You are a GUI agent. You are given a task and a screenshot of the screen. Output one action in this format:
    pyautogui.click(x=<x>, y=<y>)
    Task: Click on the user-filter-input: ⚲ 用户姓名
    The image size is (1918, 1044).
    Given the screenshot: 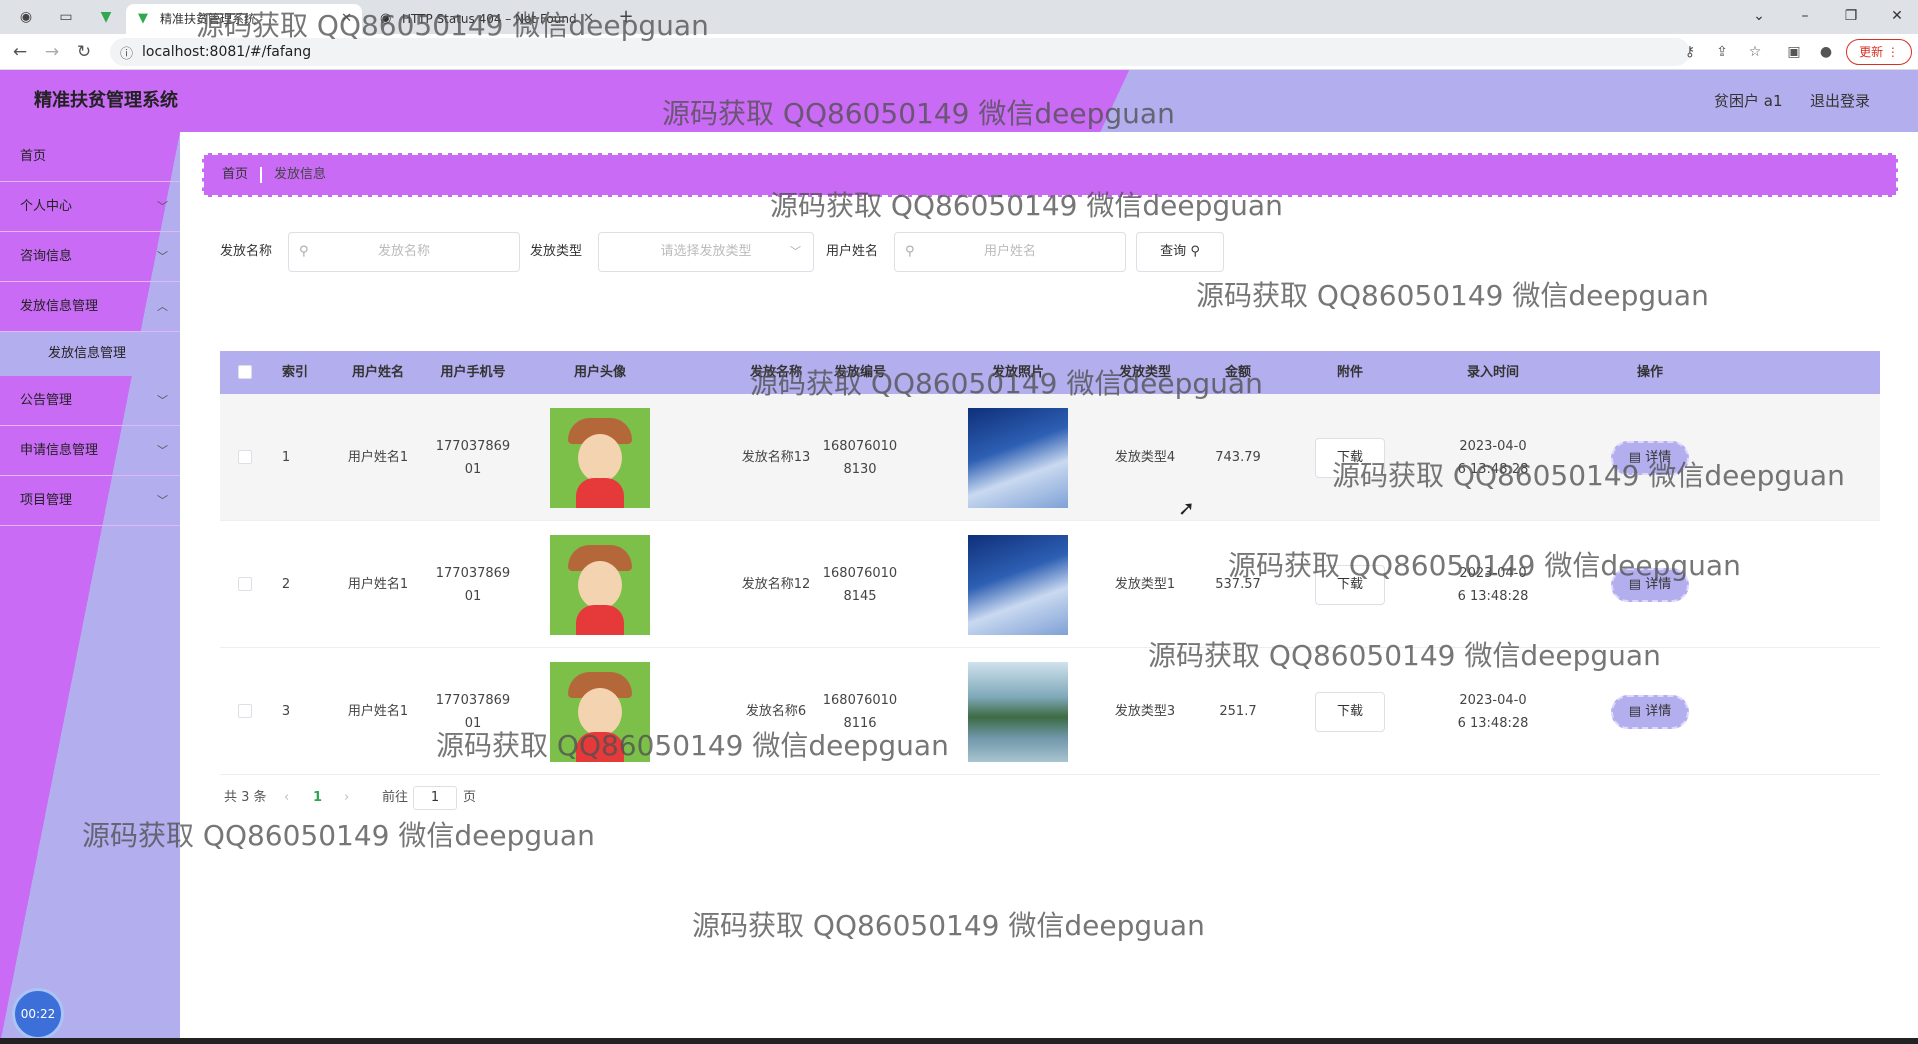 What is the action you would take?
    pyautogui.click(x=1010, y=252)
    